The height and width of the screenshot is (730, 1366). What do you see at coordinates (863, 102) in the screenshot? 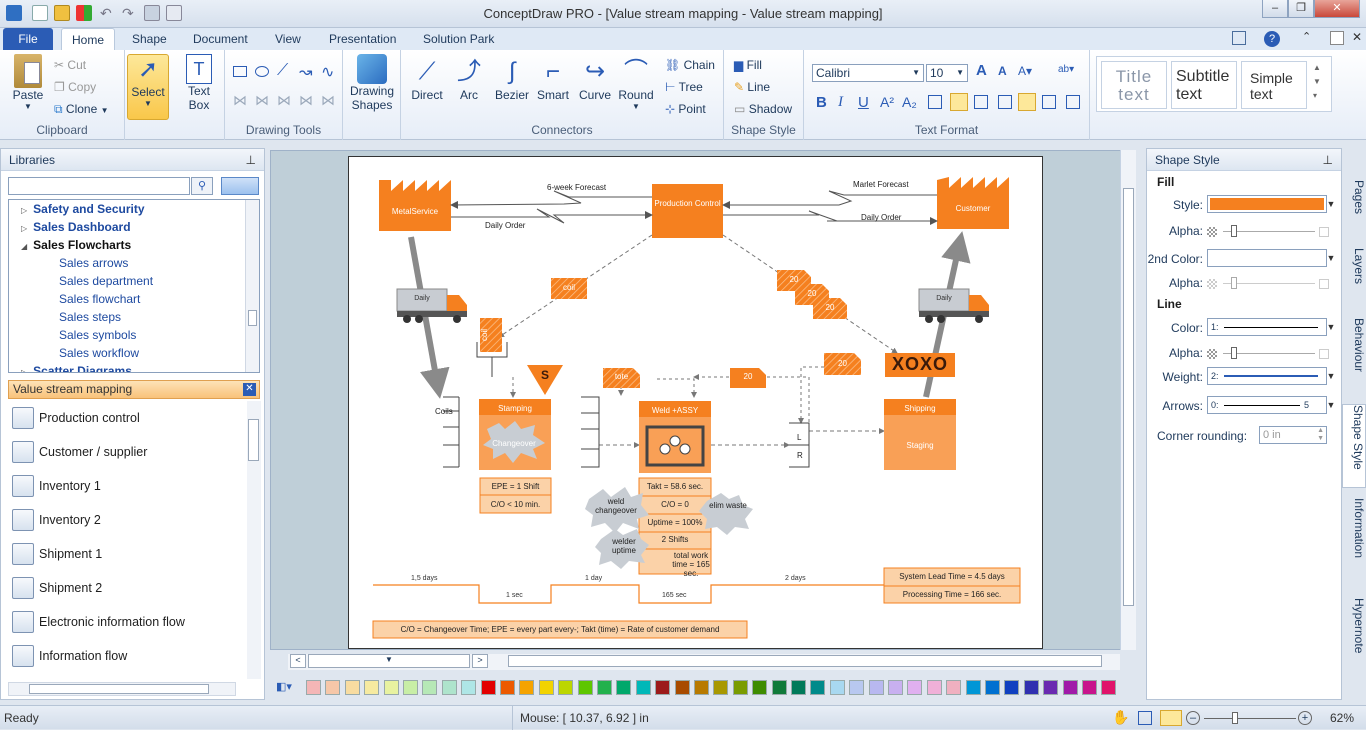
I see `underline-icon: U` at bounding box center [863, 102].